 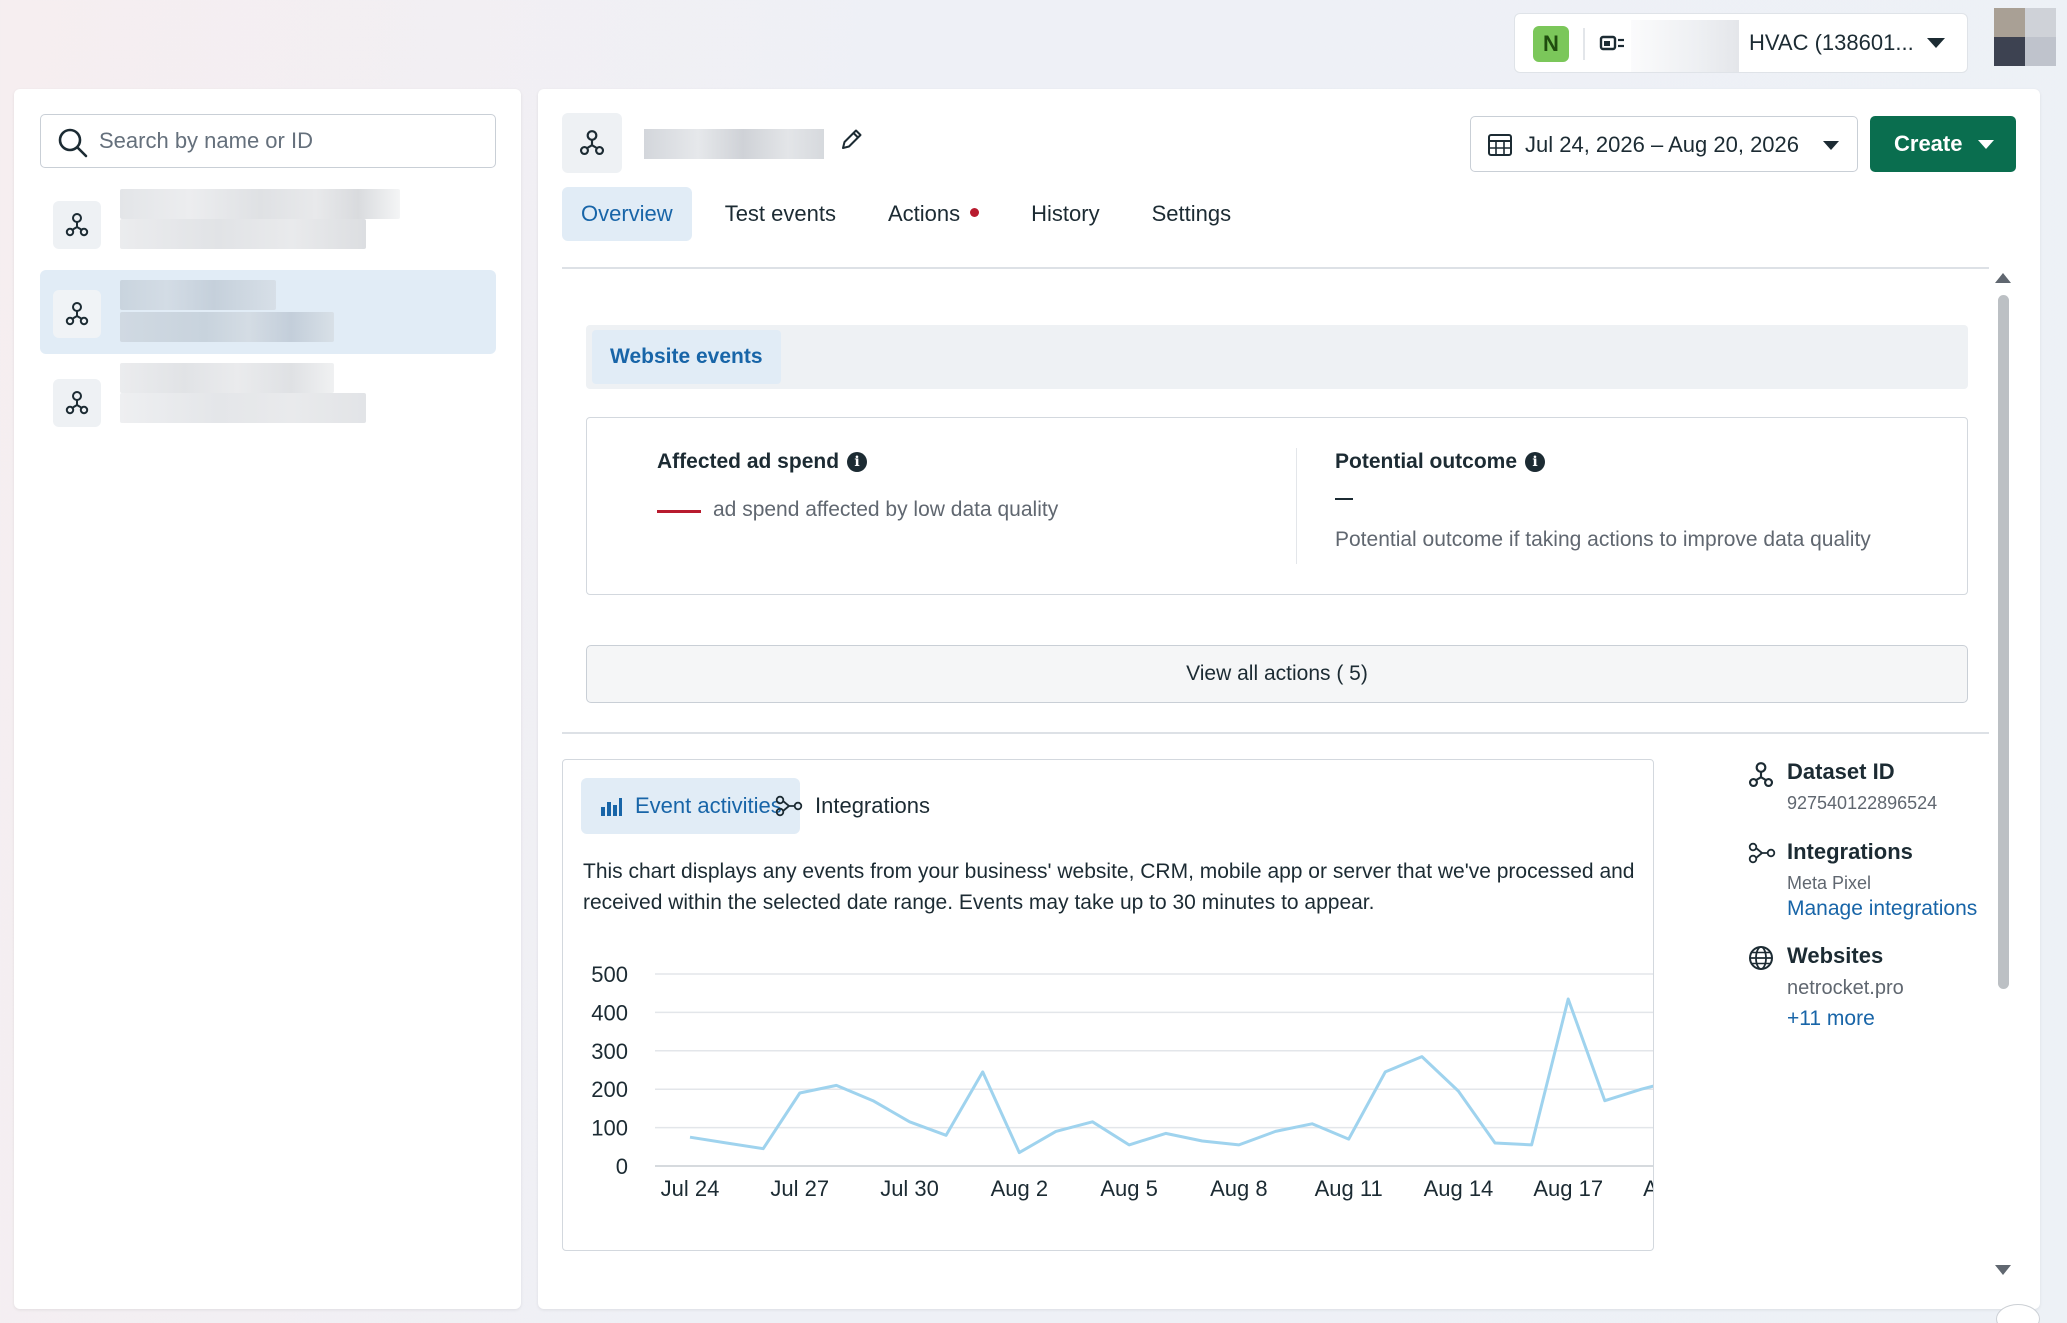 I want to click on website-events-header: Website events, so click(x=1277, y=357).